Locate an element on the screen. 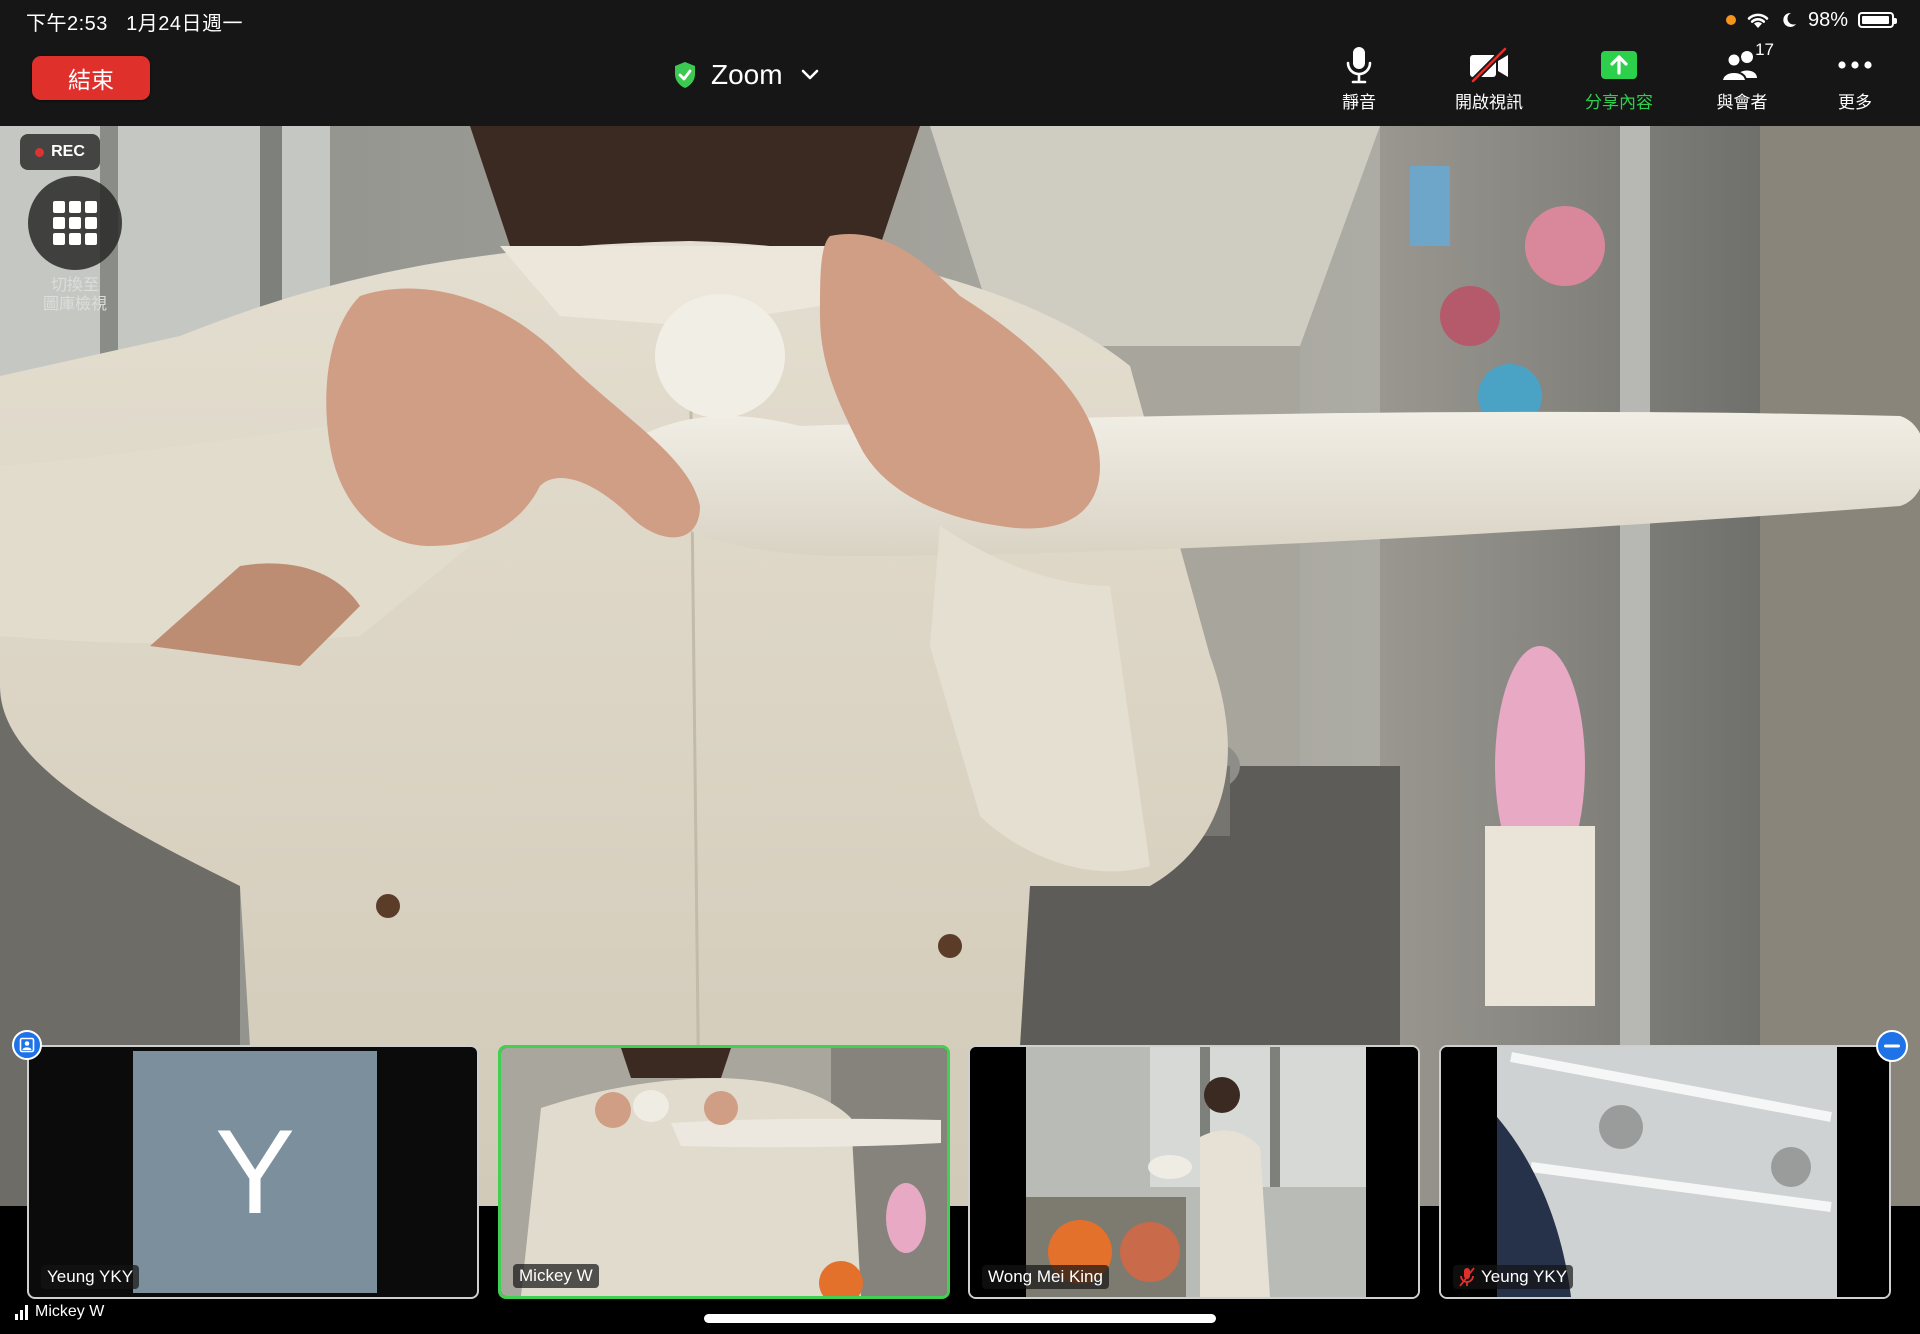 This screenshot has width=1920, height=1334. status-time: 下午2:53 is located at coordinates (67, 24).